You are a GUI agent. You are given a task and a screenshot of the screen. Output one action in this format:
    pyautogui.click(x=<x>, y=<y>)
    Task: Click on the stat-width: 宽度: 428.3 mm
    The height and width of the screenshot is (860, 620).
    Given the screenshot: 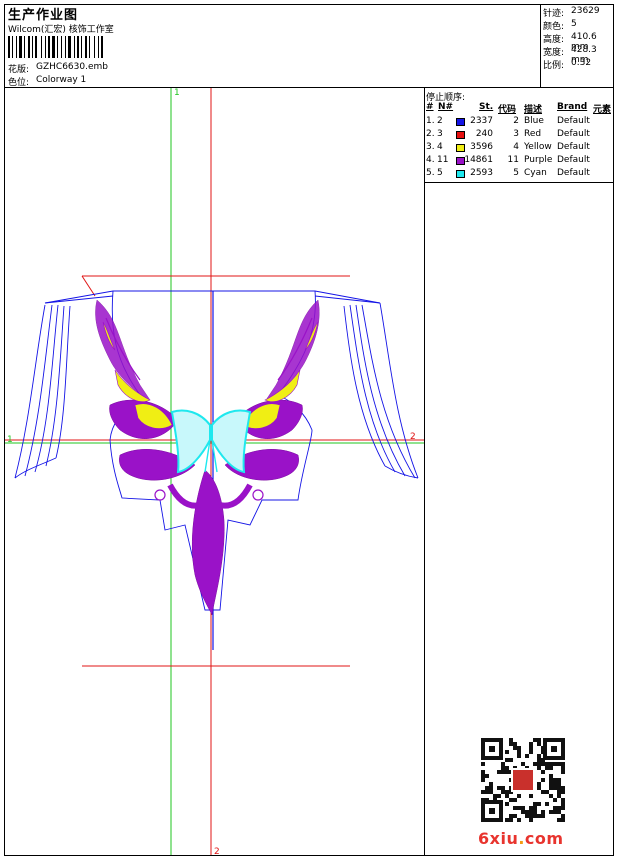 What is the action you would take?
    pyautogui.click(x=570, y=55)
    